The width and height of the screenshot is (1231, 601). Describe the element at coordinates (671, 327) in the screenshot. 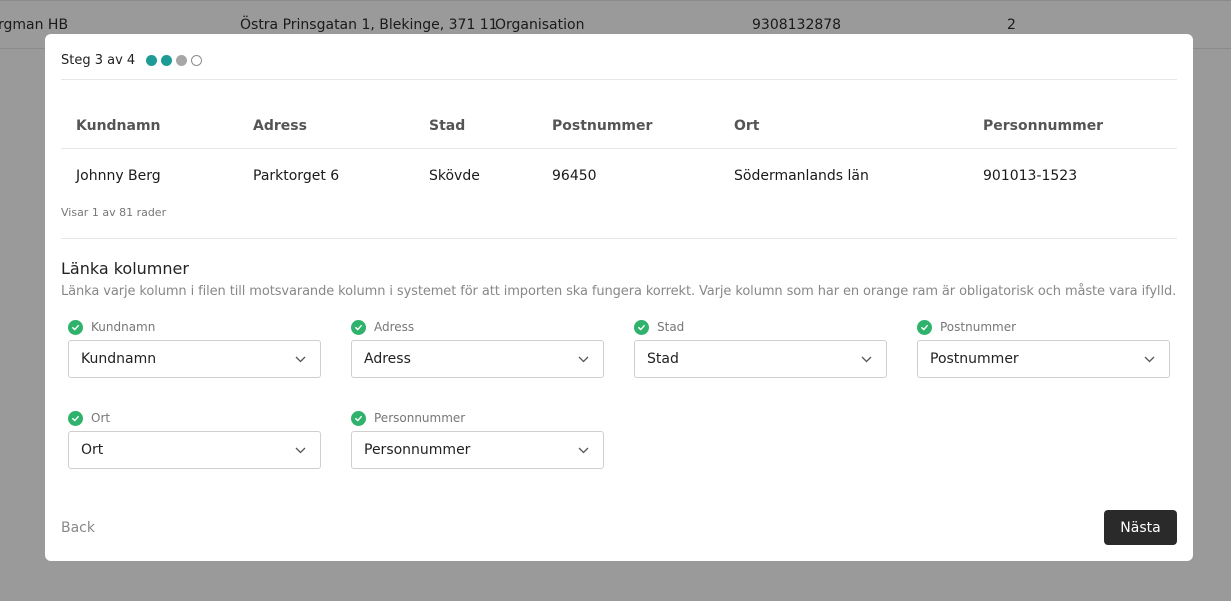

I see `field-label: Stad` at that location.